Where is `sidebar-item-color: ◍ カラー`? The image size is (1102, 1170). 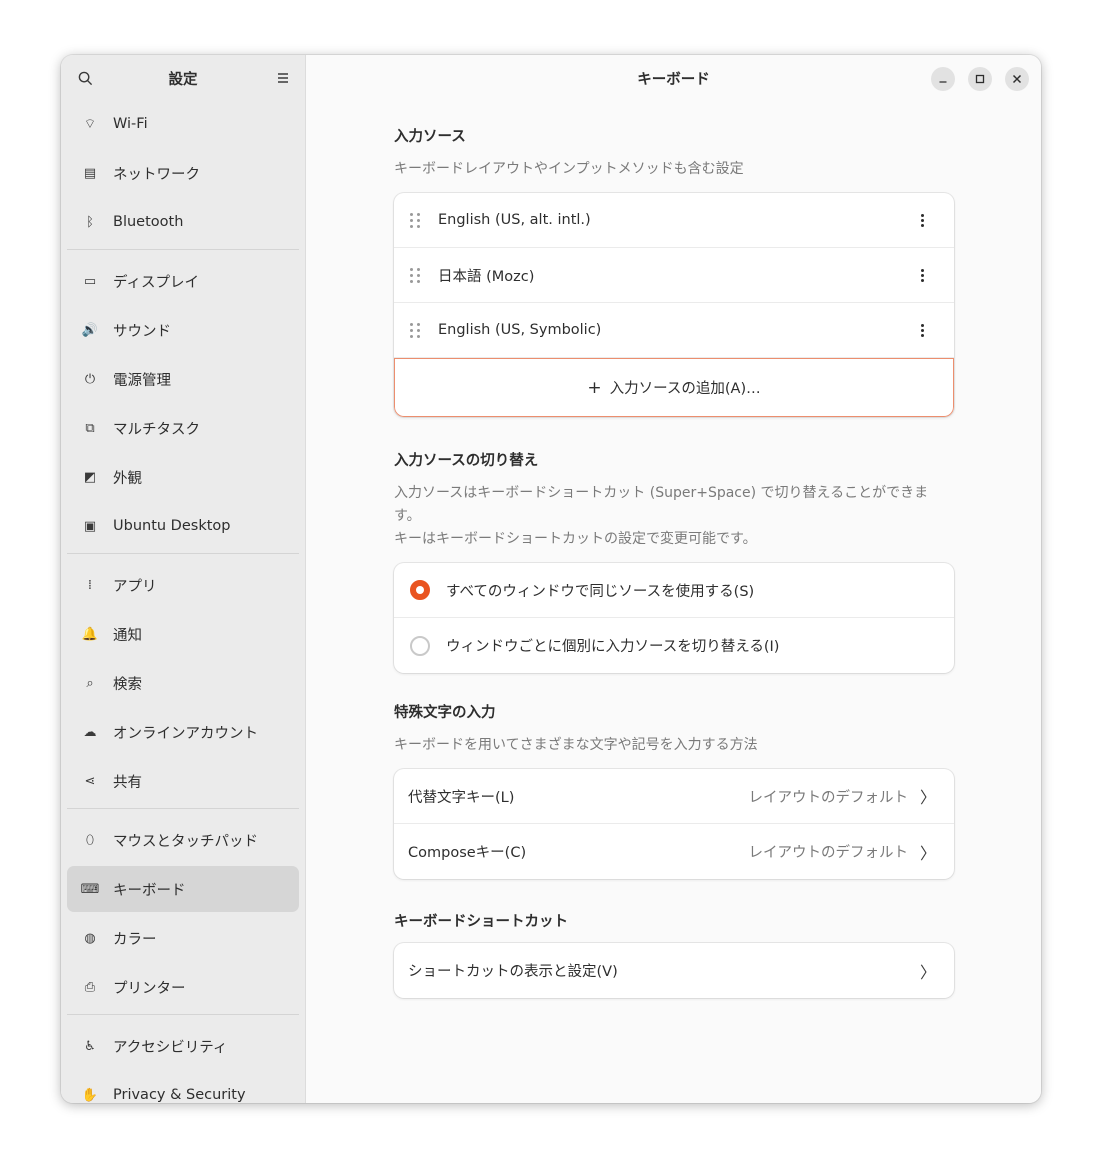
sidebar-item-color: ◍ カラー is located at coordinates (183, 938).